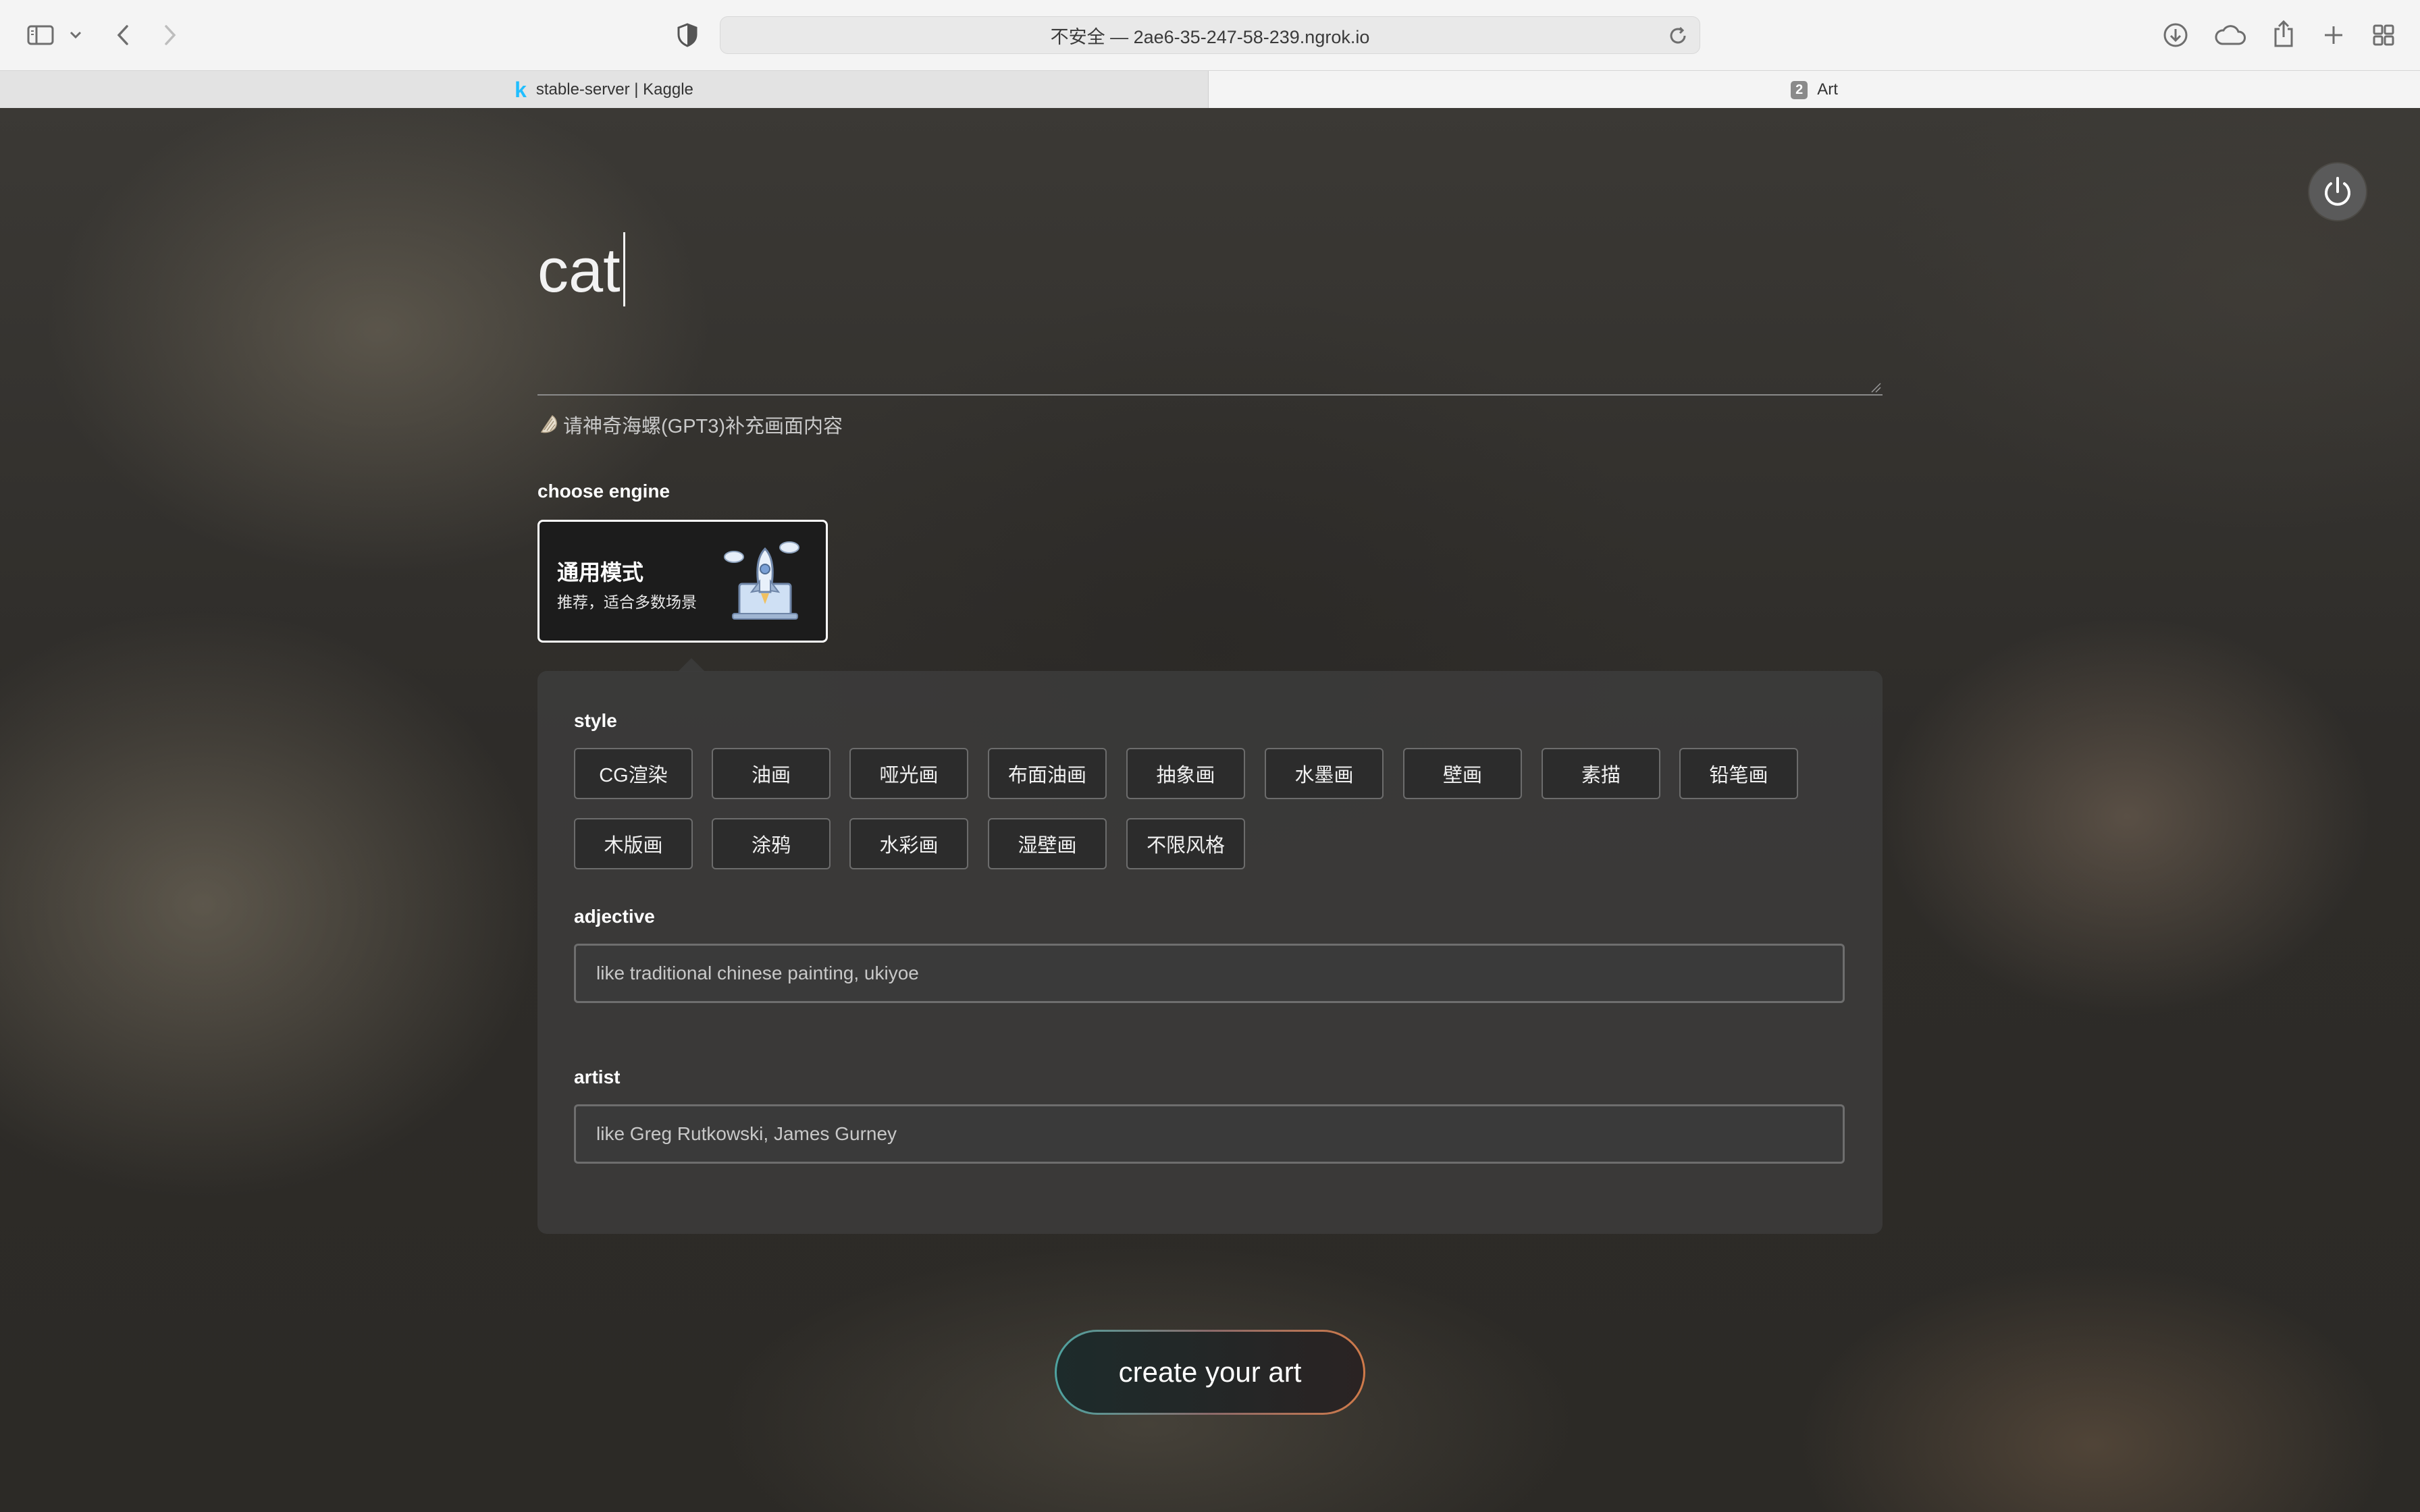 This screenshot has height=1512, width=2420. What do you see at coordinates (1047, 843) in the screenshot?
I see `style-option: 湿壁画` at bounding box center [1047, 843].